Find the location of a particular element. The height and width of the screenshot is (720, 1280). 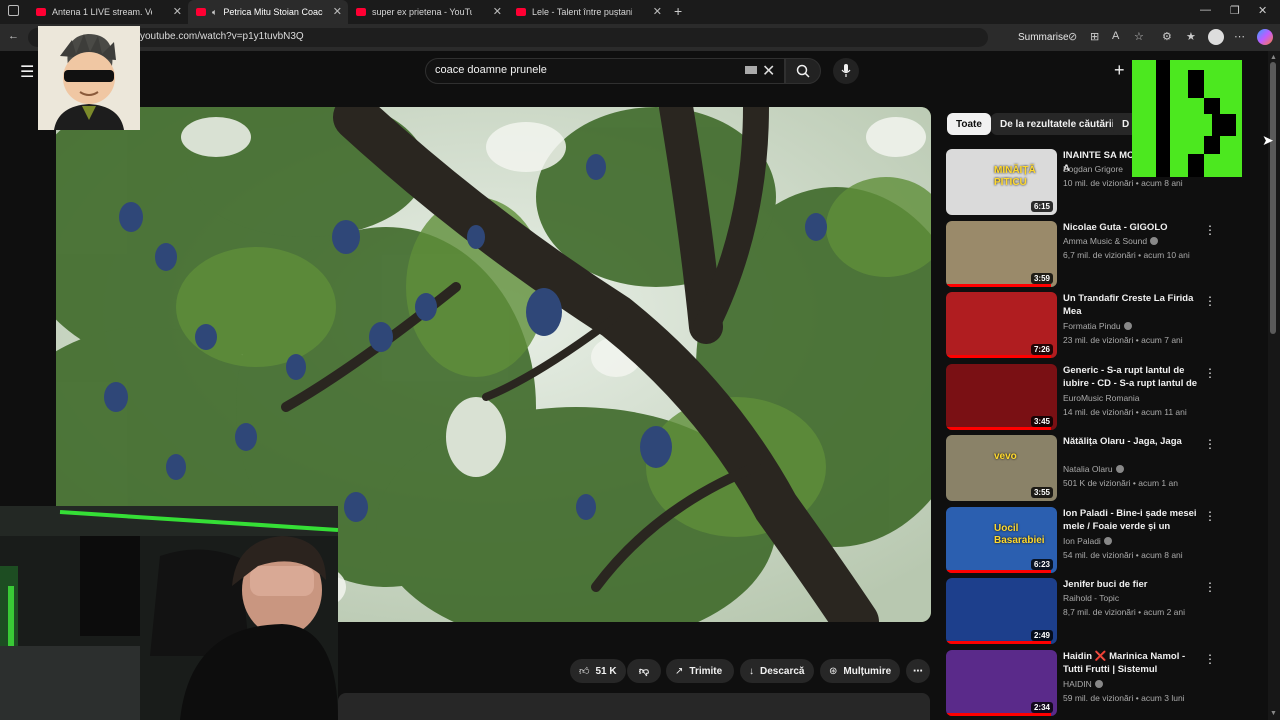

browser-tab-3: Lele - Talent între puștani | Official ✕ is located at coordinates (588, 12).